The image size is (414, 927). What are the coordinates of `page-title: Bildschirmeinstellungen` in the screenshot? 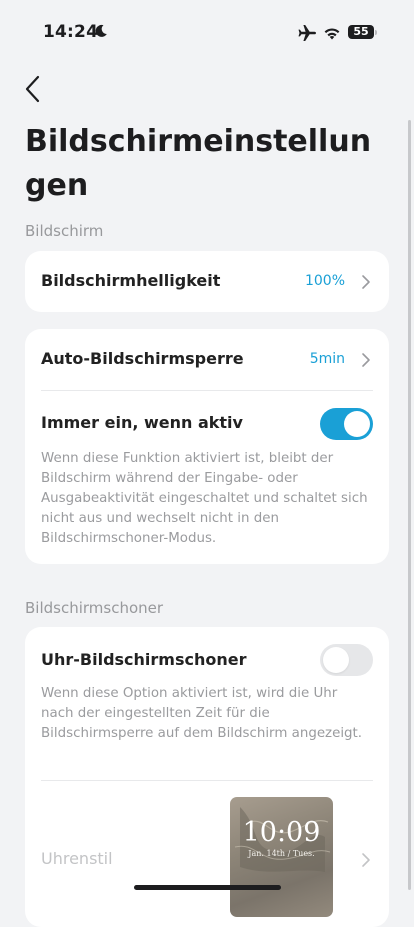 It's located at (198, 163).